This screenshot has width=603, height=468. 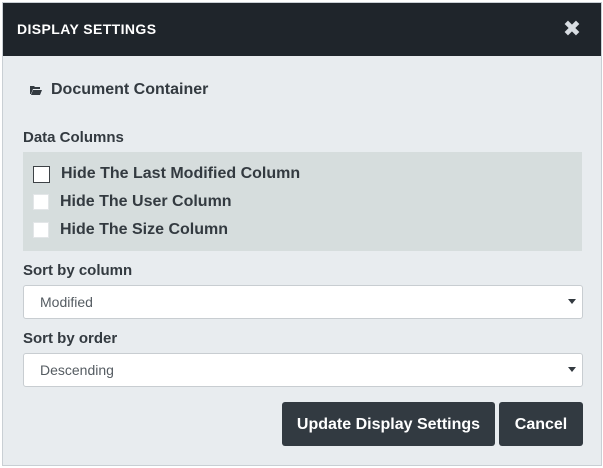 I want to click on hide-user-checkbox, so click(x=41, y=202).